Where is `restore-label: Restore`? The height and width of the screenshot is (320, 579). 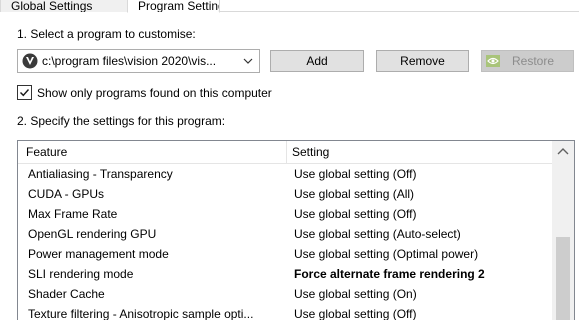
restore-label: Restore is located at coordinates (533, 61).